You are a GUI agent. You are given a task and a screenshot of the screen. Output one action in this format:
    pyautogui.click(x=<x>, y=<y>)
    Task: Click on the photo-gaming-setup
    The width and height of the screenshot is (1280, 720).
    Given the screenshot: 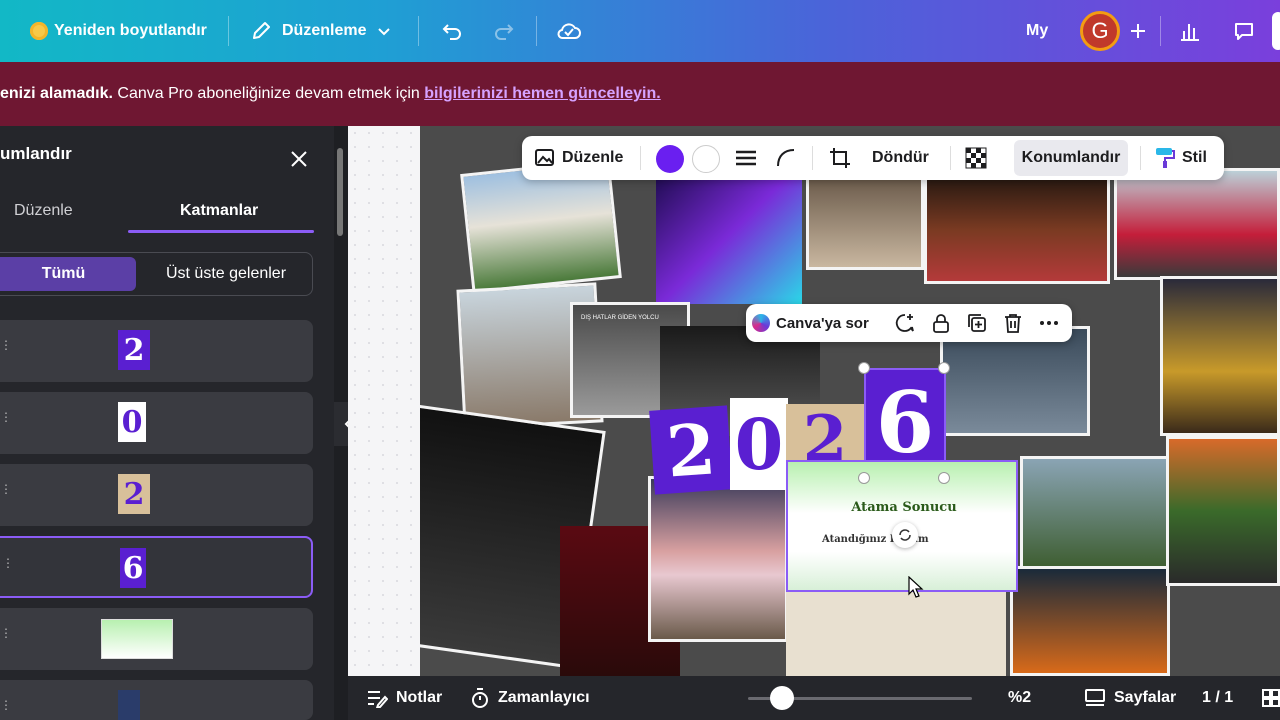 What is the action you would take?
    pyautogui.click(x=729, y=235)
    